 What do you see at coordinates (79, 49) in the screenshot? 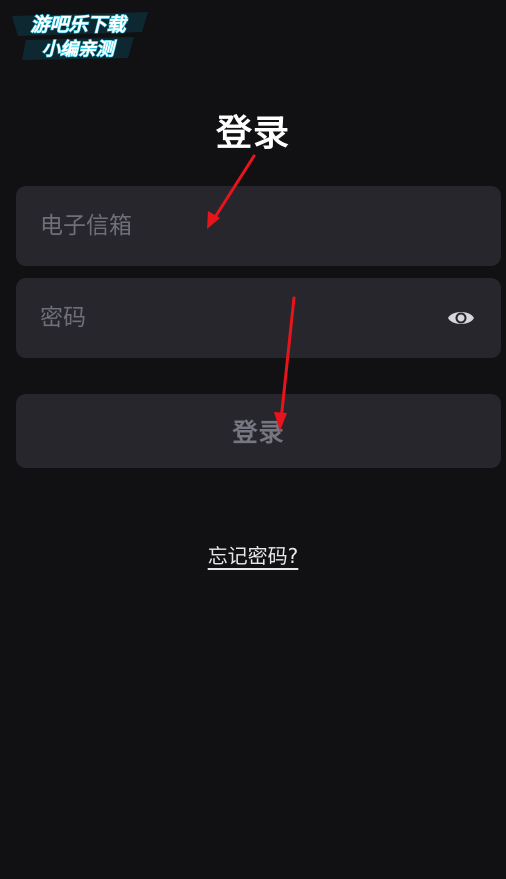
I see `watermark-line2: 小编亲测` at bounding box center [79, 49].